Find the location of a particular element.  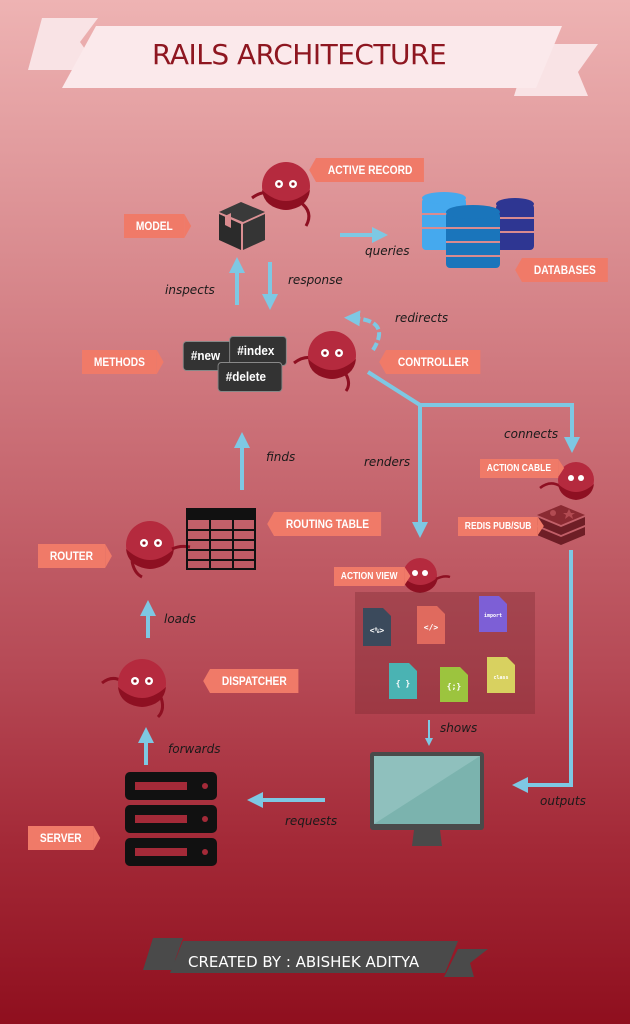

note-requests: requests is located at coordinates (311, 821).